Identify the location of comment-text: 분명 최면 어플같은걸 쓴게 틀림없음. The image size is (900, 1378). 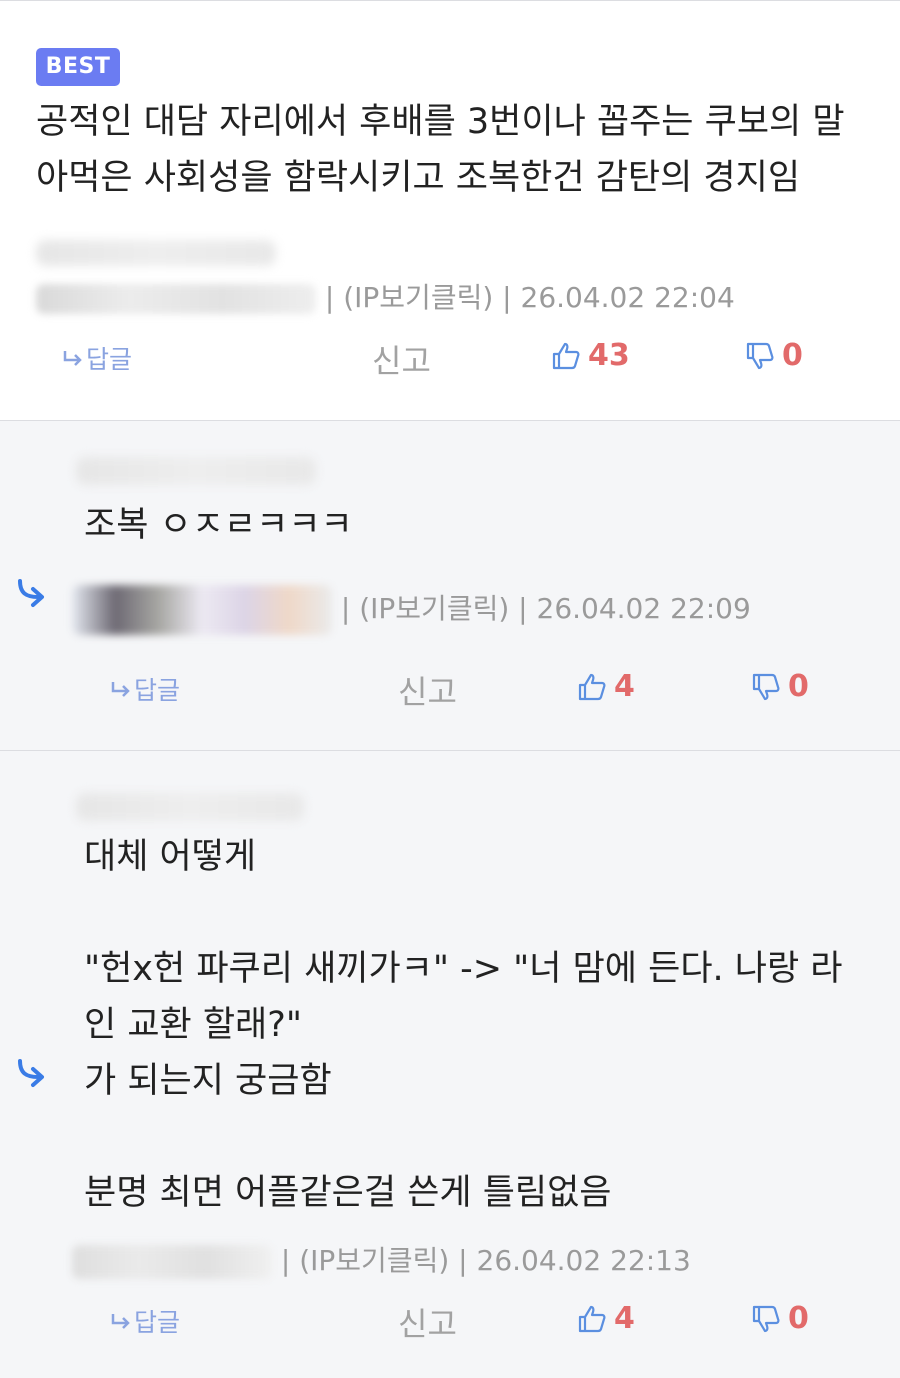
(348, 1193).